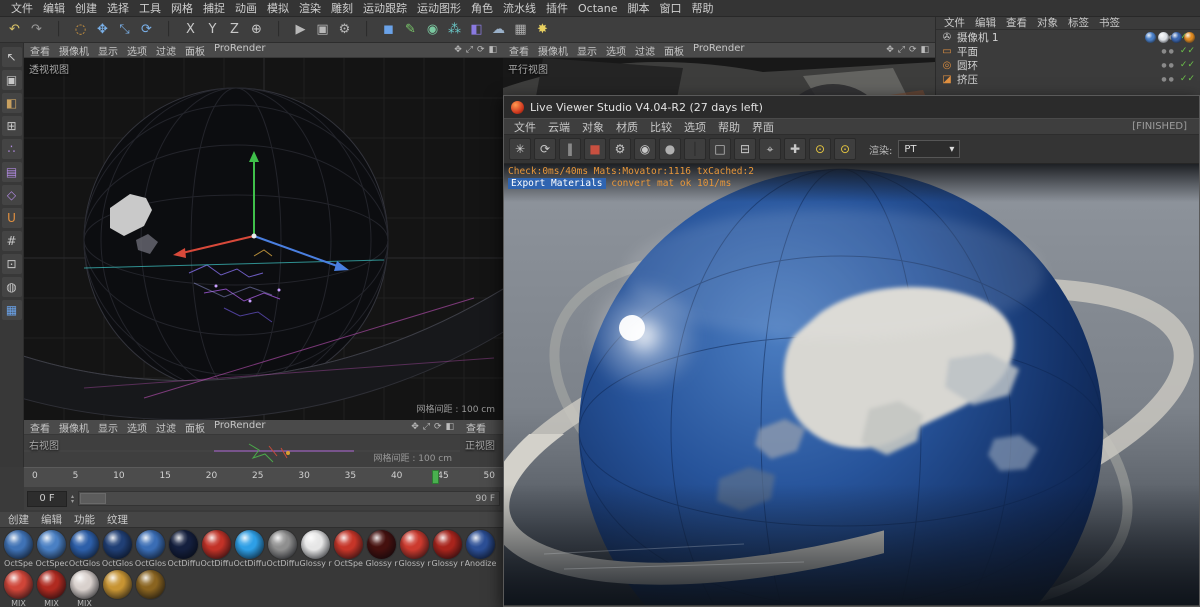 This screenshot has height=607, width=1200. Describe the element at coordinates (454, 29) in the screenshot. I see `array-generator-icon: ⁂` at that location.